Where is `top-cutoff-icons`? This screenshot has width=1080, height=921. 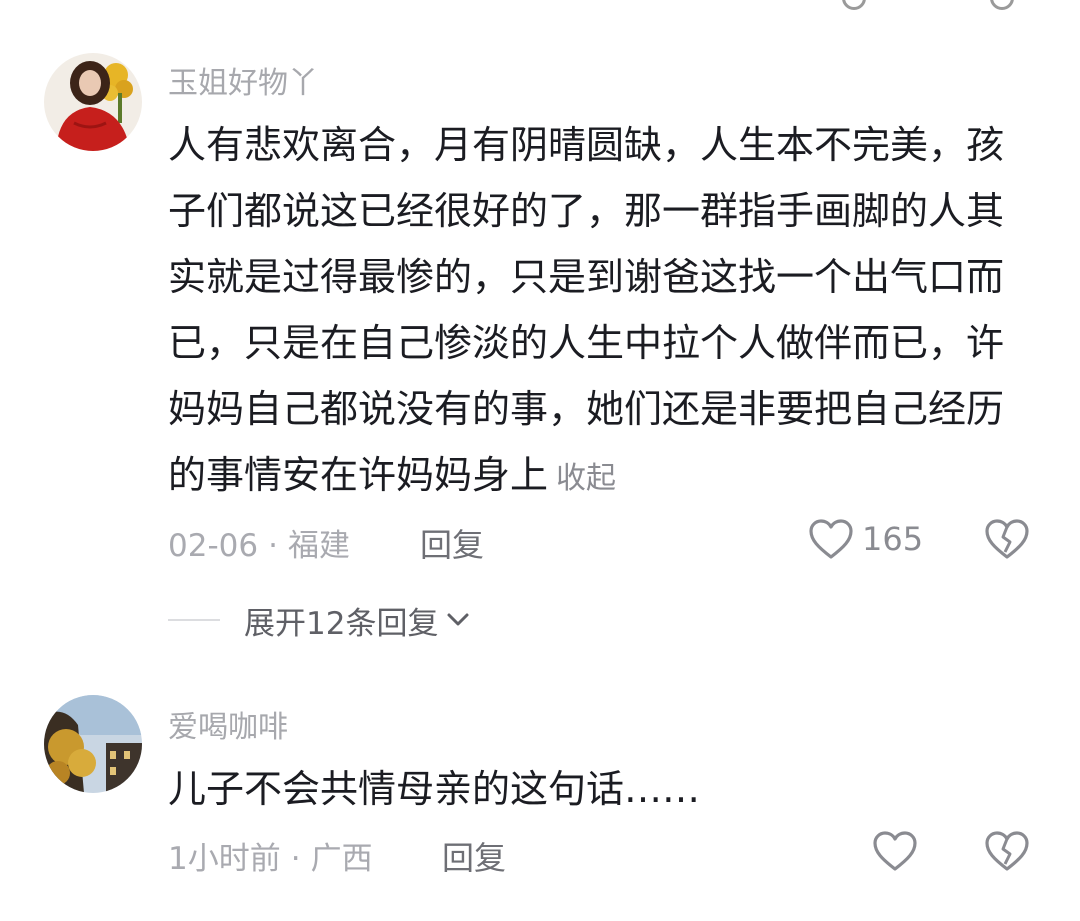
top-cutoff-icons is located at coordinates (540, 5).